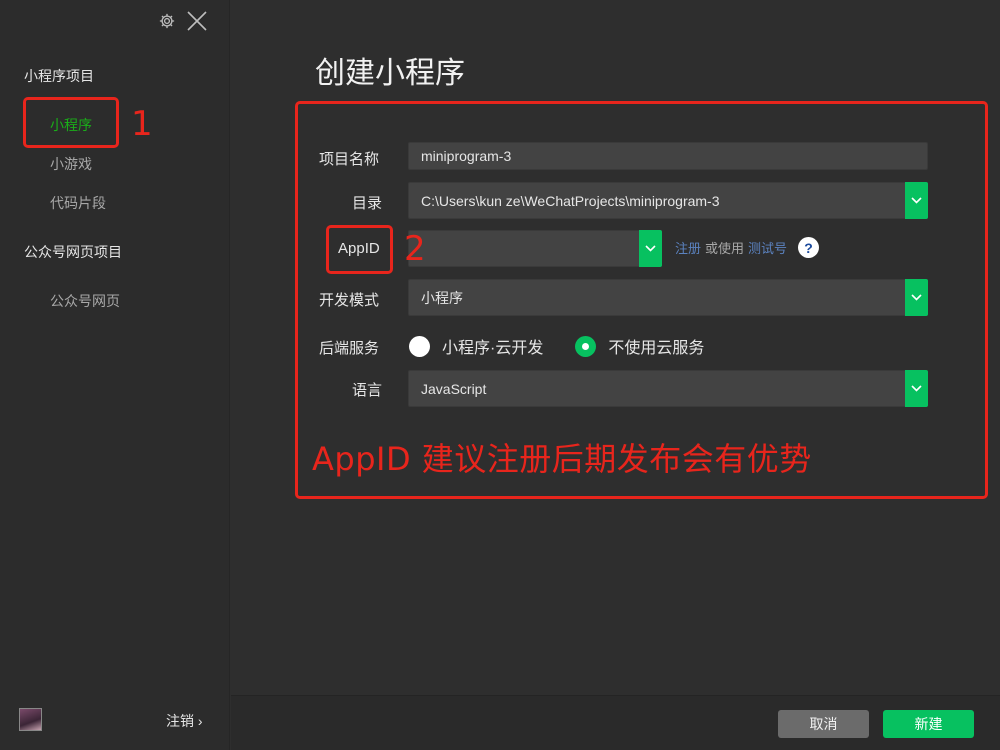 This screenshot has height=750, width=1000. What do you see at coordinates (535, 248) in the screenshot?
I see `appid-select` at bounding box center [535, 248].